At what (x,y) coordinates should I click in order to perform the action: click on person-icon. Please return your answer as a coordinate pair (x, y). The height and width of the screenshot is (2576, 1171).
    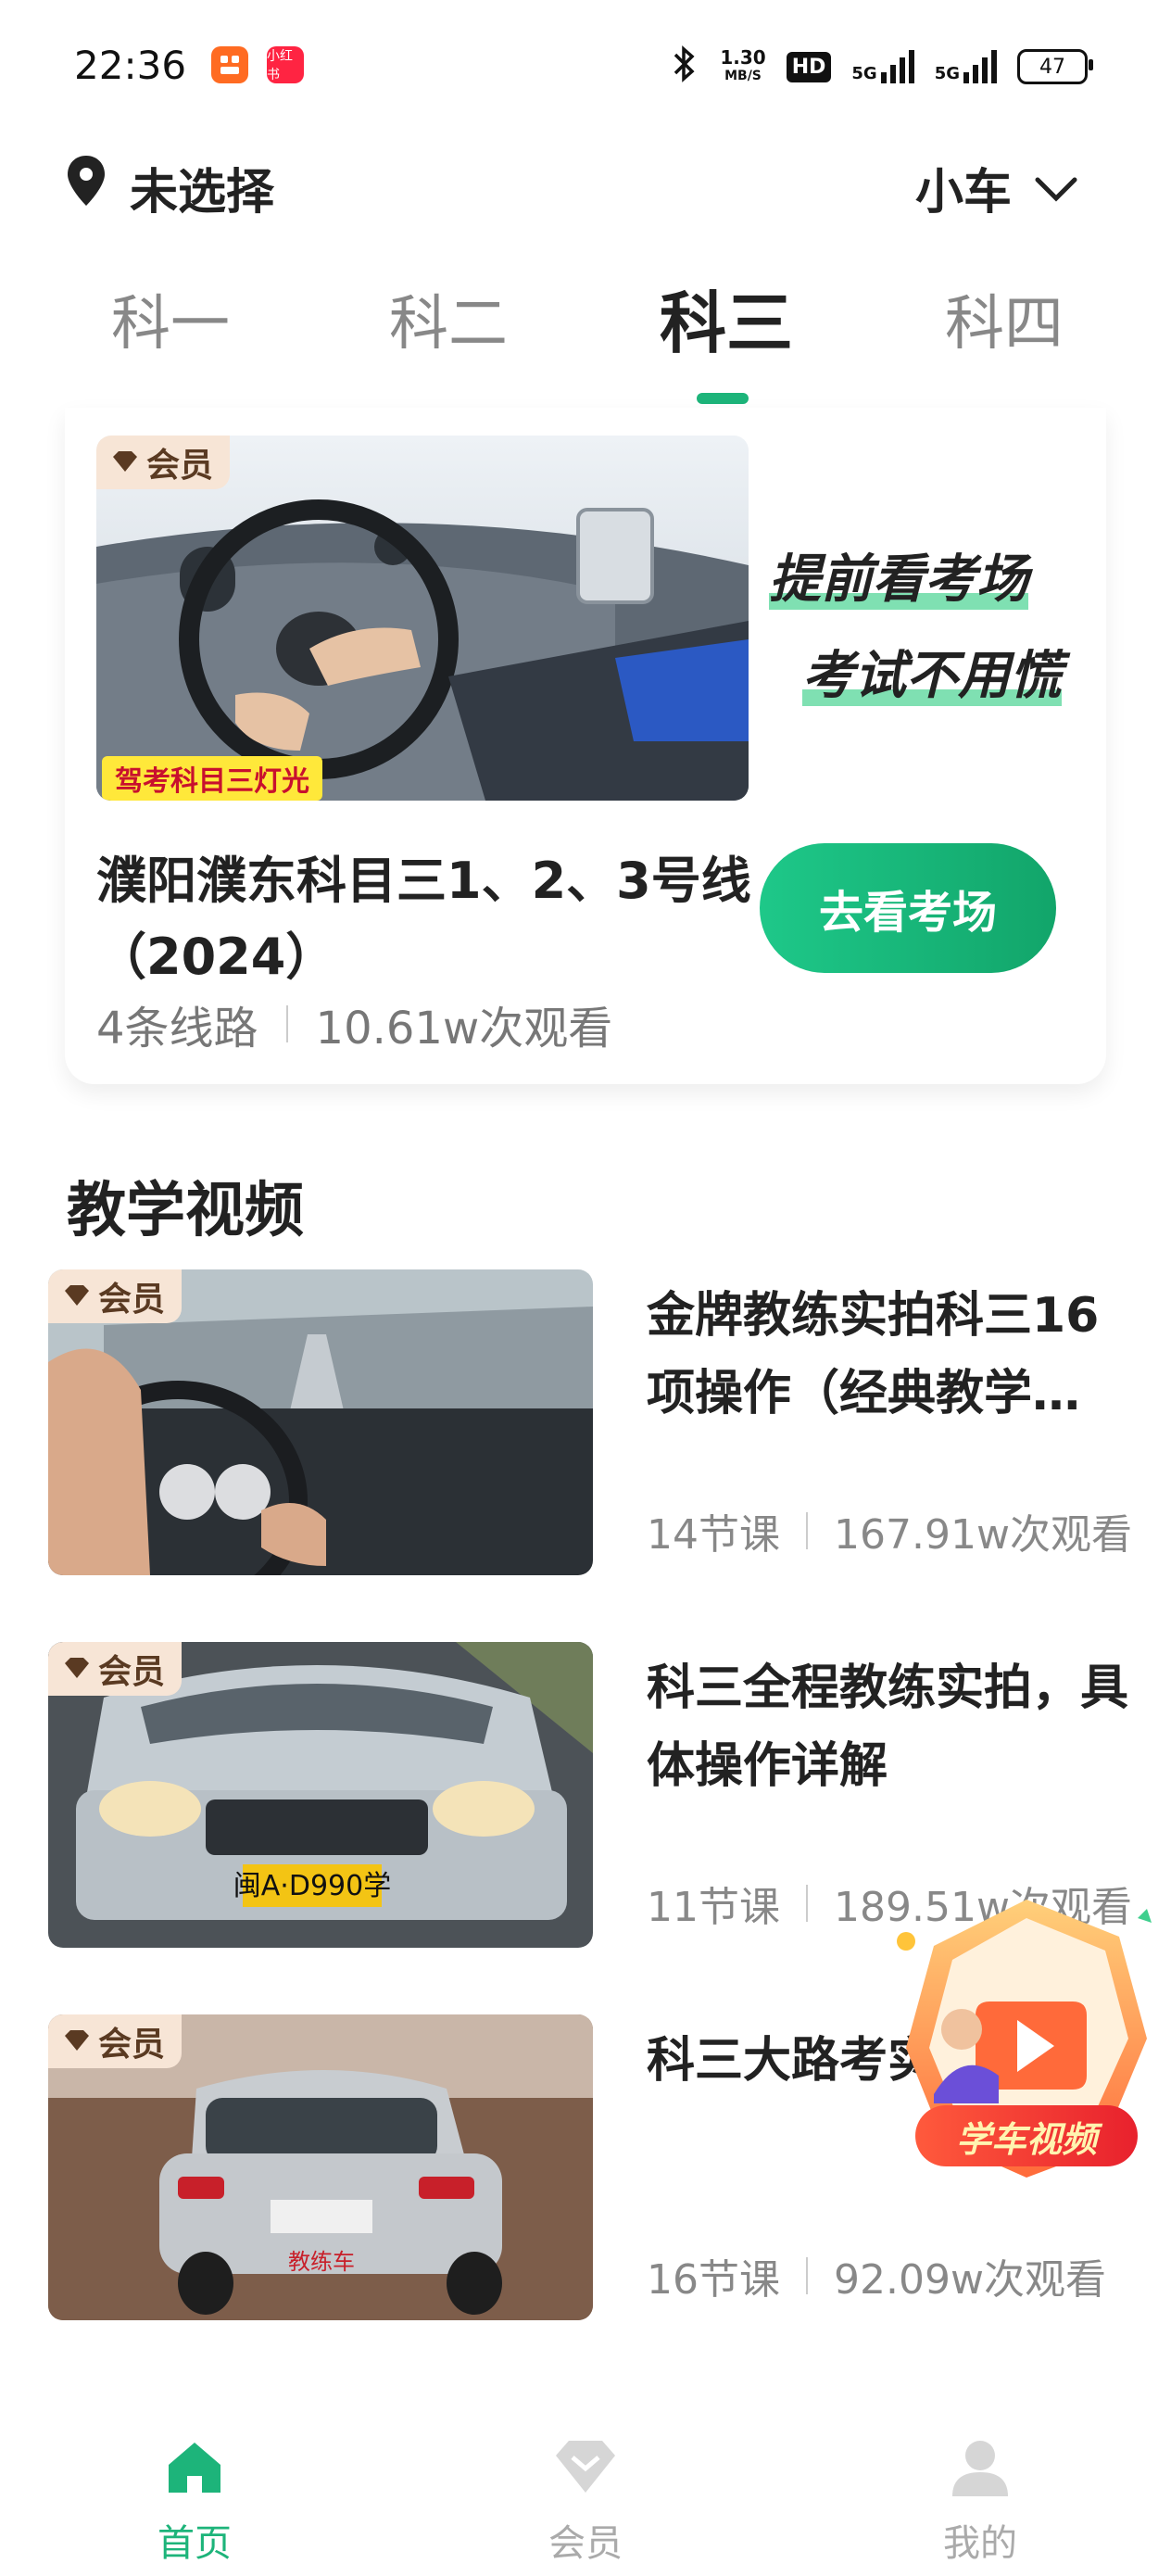
    Looking at the image, I should click on (981, 2471).